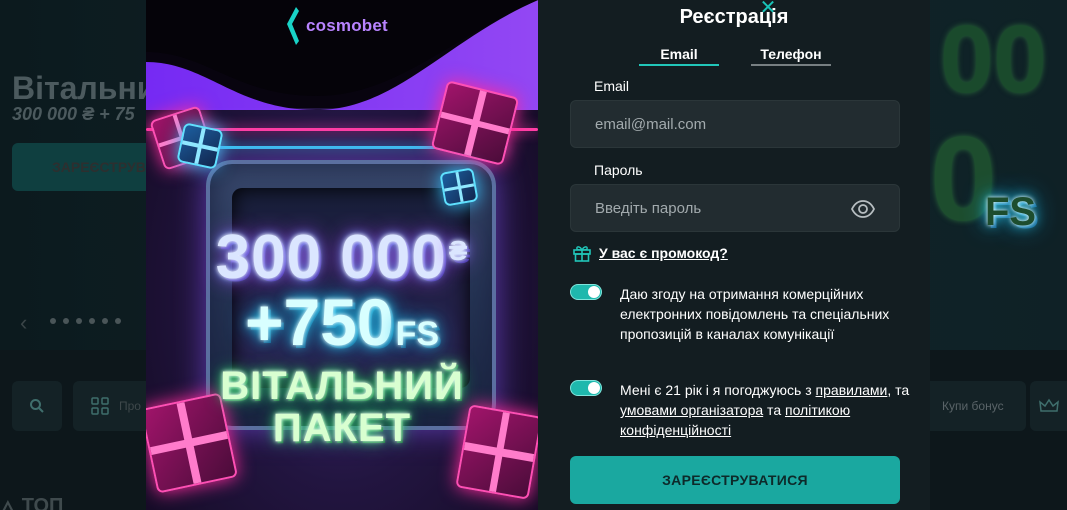  What do you see at coordinates (42, 502) in the screenshot?
I see `top-section-label: ТОП` at bounding box center [42, 502].